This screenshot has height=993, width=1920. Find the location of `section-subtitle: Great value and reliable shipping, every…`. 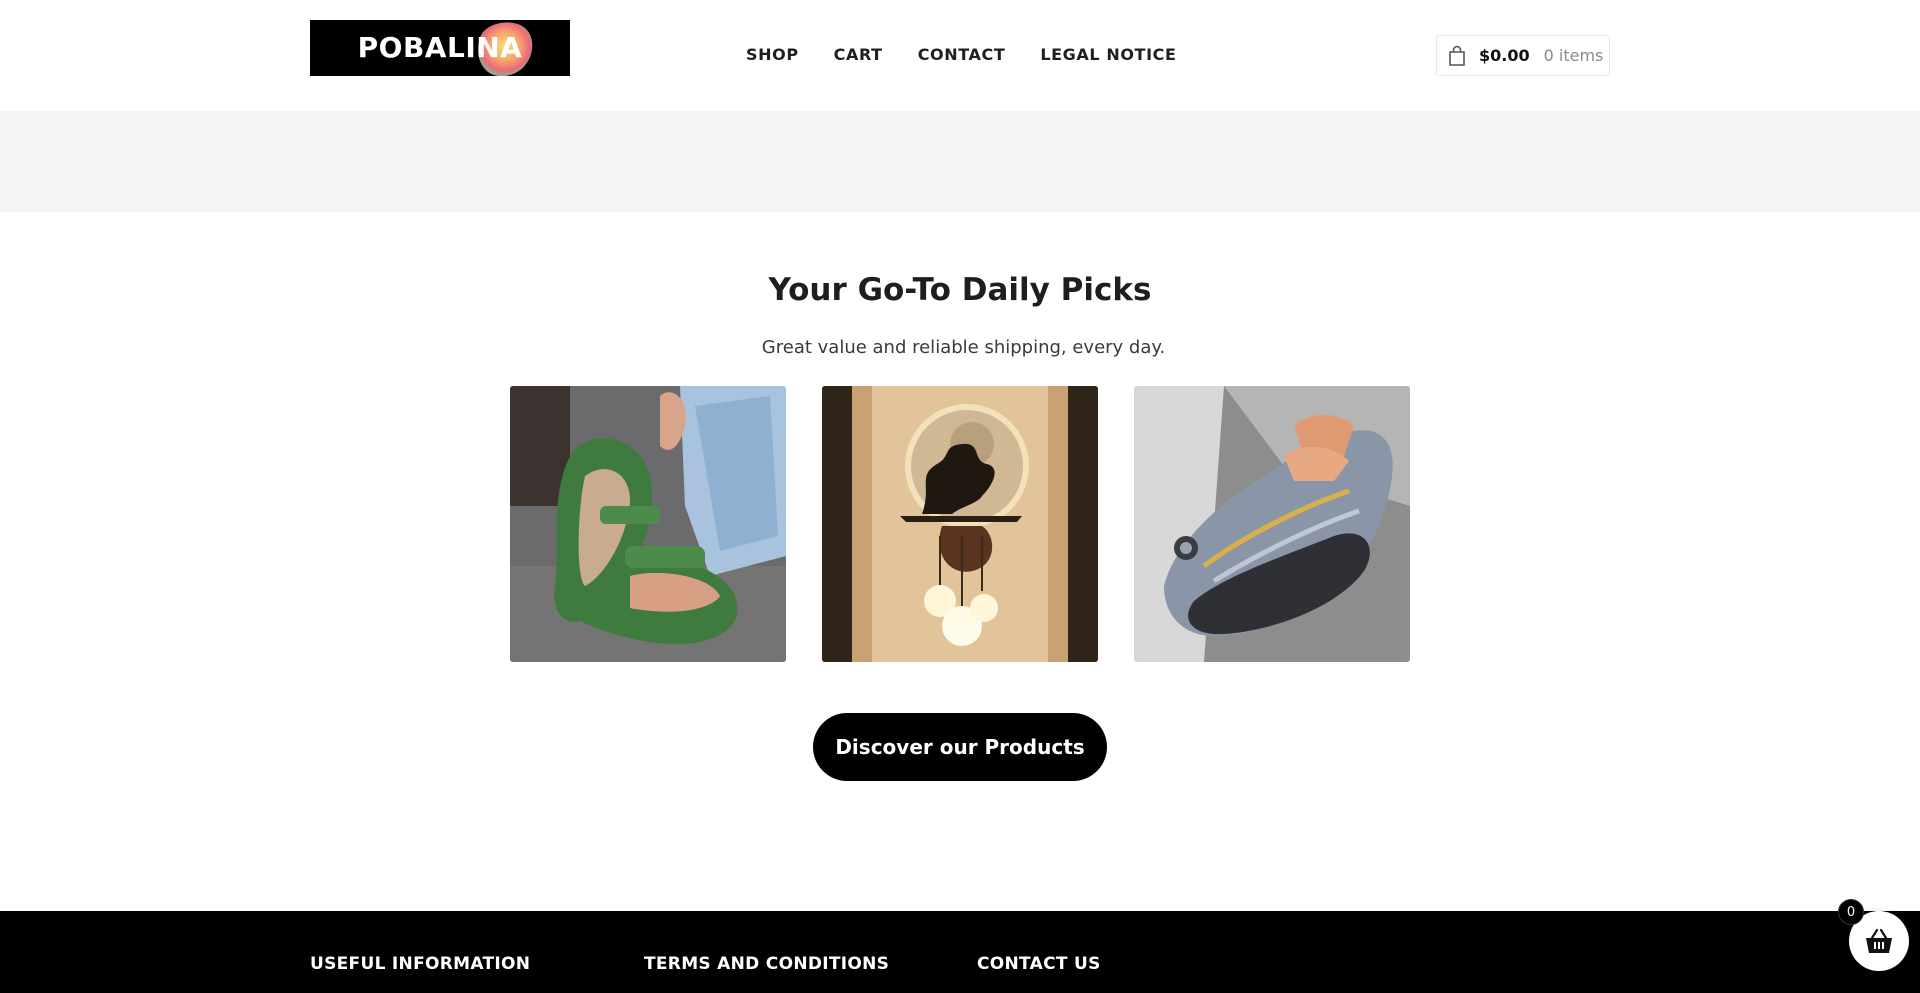

section-subtitle: Great value and reliable shipping, every… is located at coordinates (963, 347).